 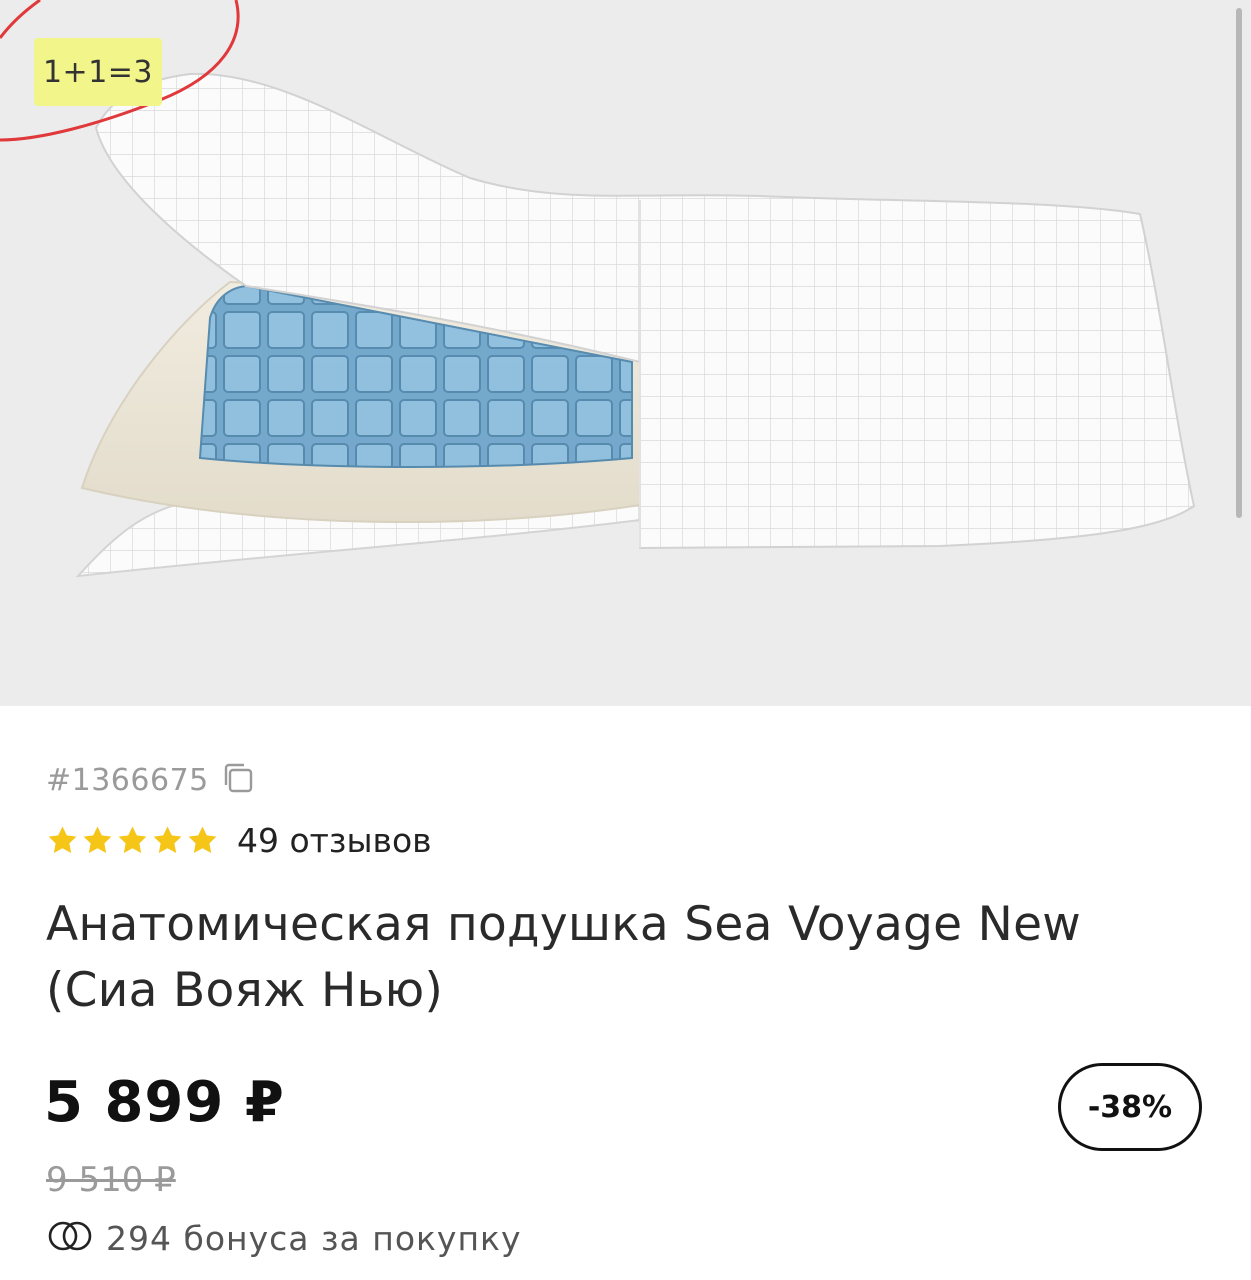 I want to click on rating-row: 49 отзывов, so click(x=239, y=840).